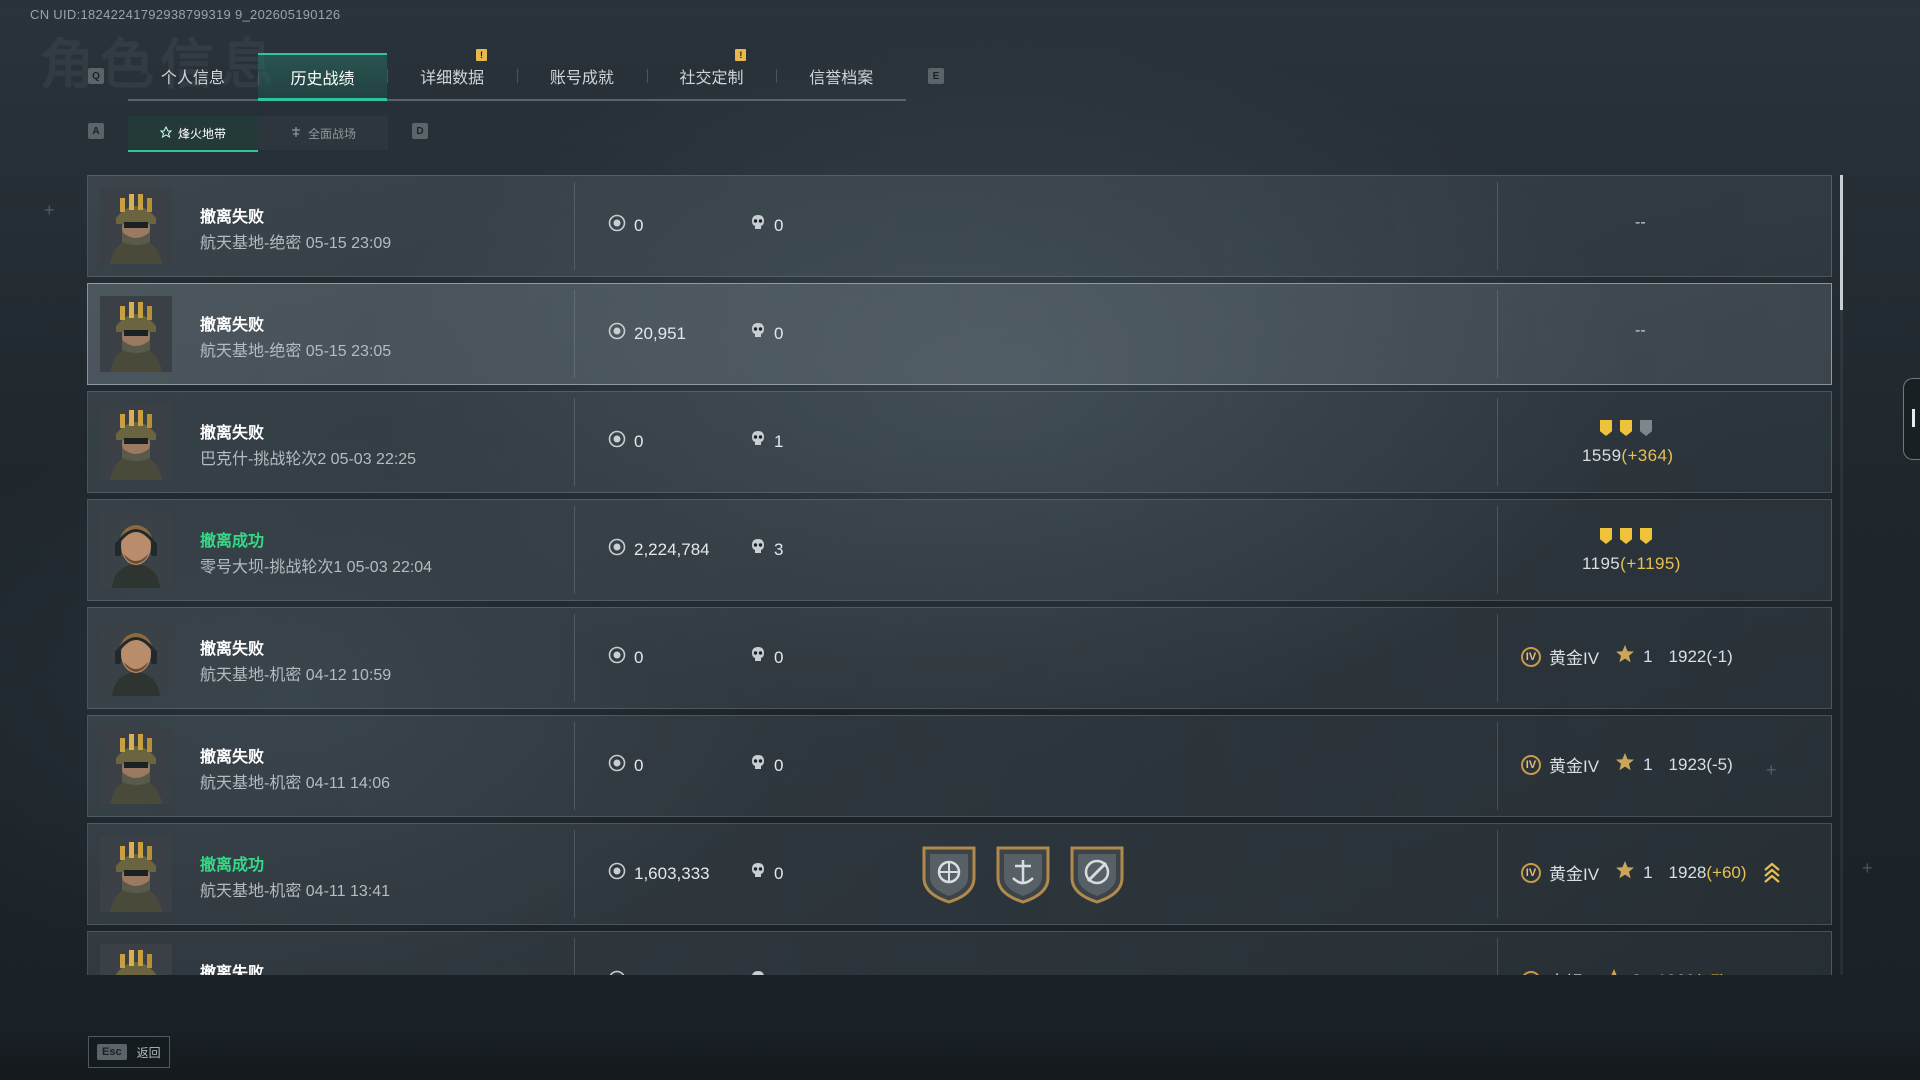 Image resolution: width=1920 pixels, height=1080 pixels. I want to click on challenge-score: 1559(+364), so click(1627, 456).